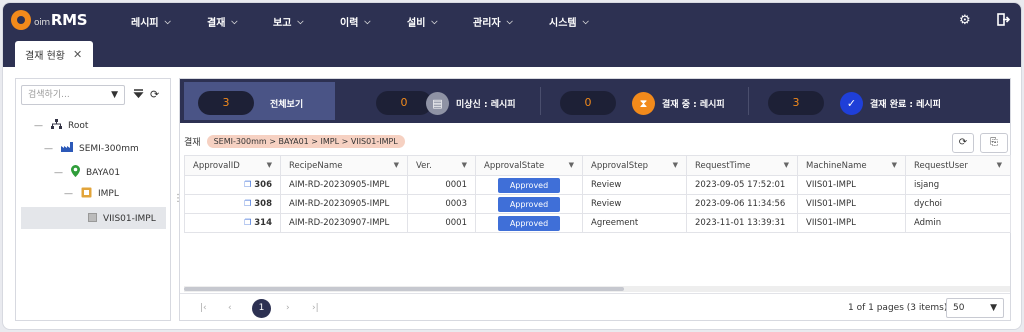  I want to click on horizontal-scrollbar, so click(597, 289).